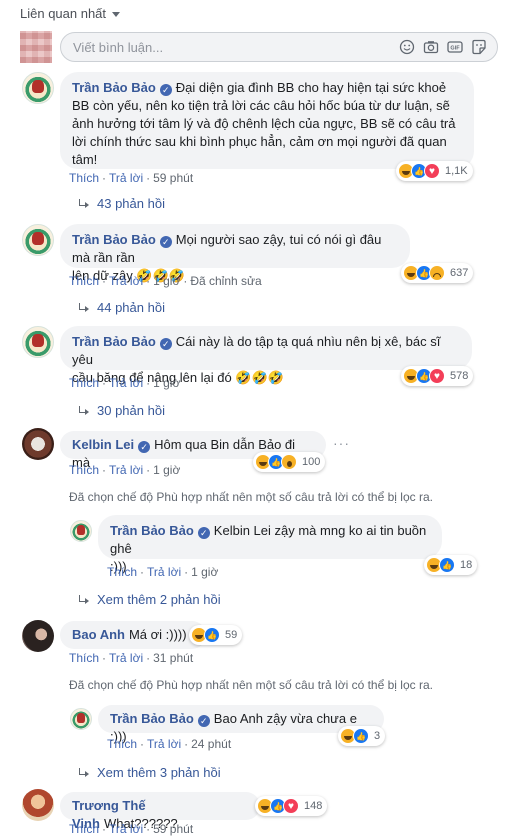  I want to click on more-options-icon: ···, so click(341, 443).